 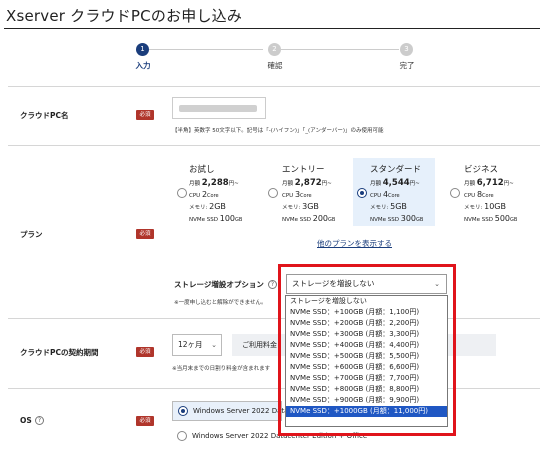 What do you see at coordinates (207, 206) in the screenshot?
I see `plan-memory: メモリ: 2GB` at bounding box center [207, 206].